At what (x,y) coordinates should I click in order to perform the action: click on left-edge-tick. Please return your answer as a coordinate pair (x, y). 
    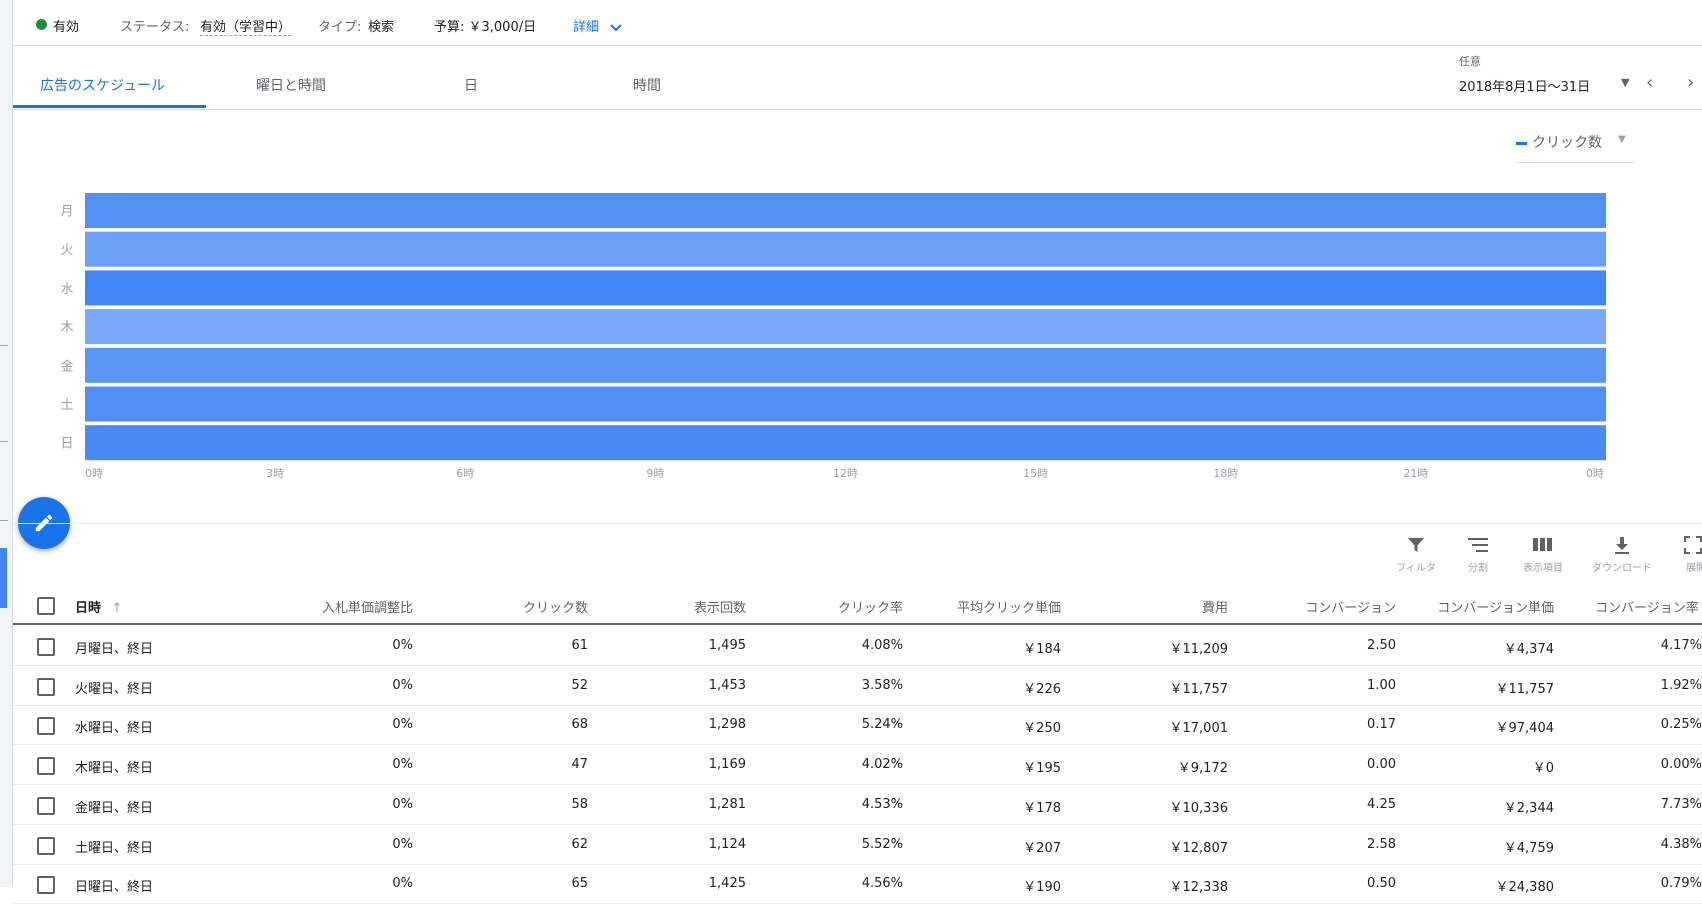
    Looking at the image, I should click on (4, 520).